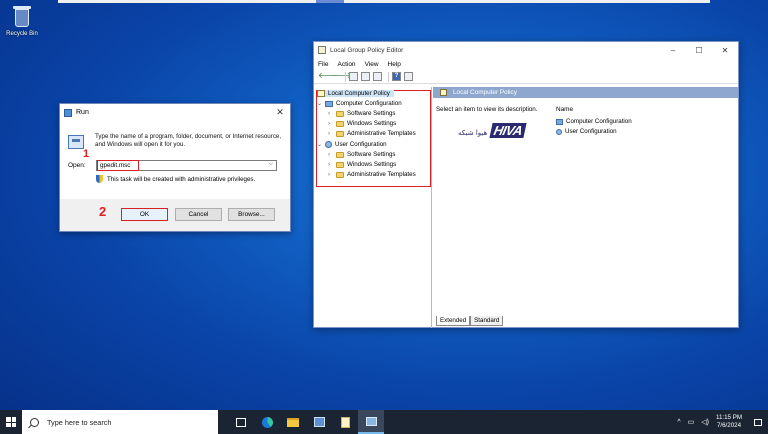  Describe the element at coordinates (365, 76) in the screenshot. I see `properties-icon` at that location.